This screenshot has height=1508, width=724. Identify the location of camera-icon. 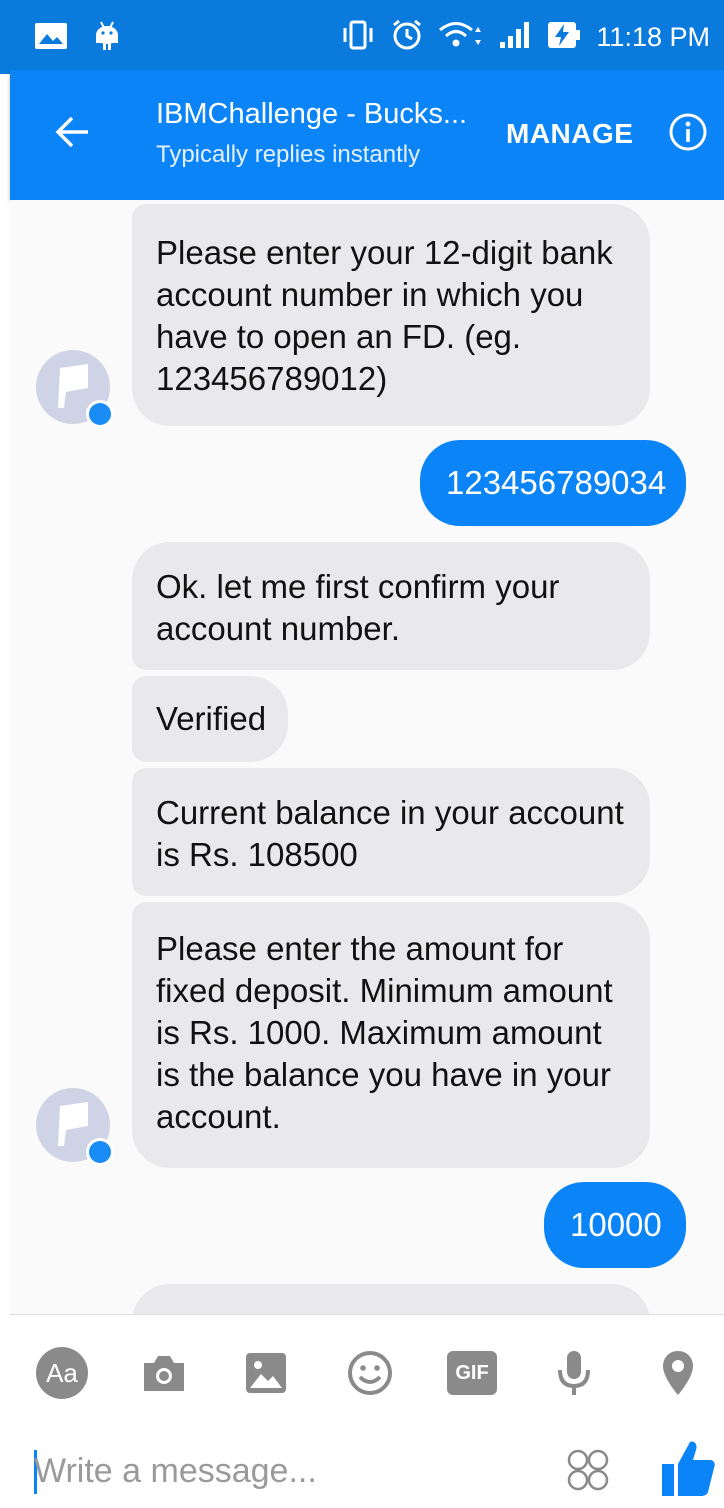
(164, 1373).